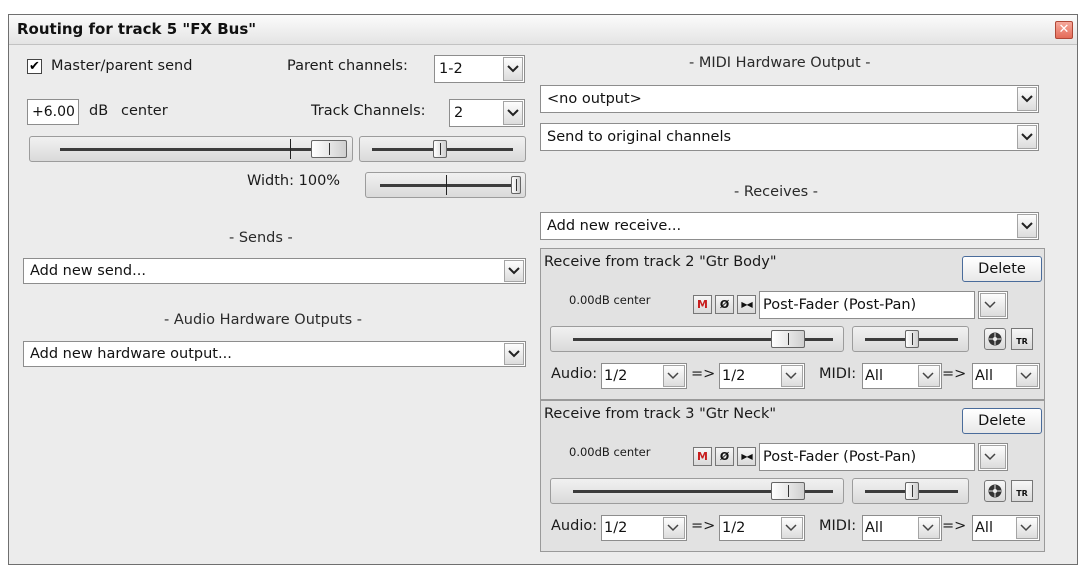  I want to click on master-send-checkbox: ✔, so click(34, 66).